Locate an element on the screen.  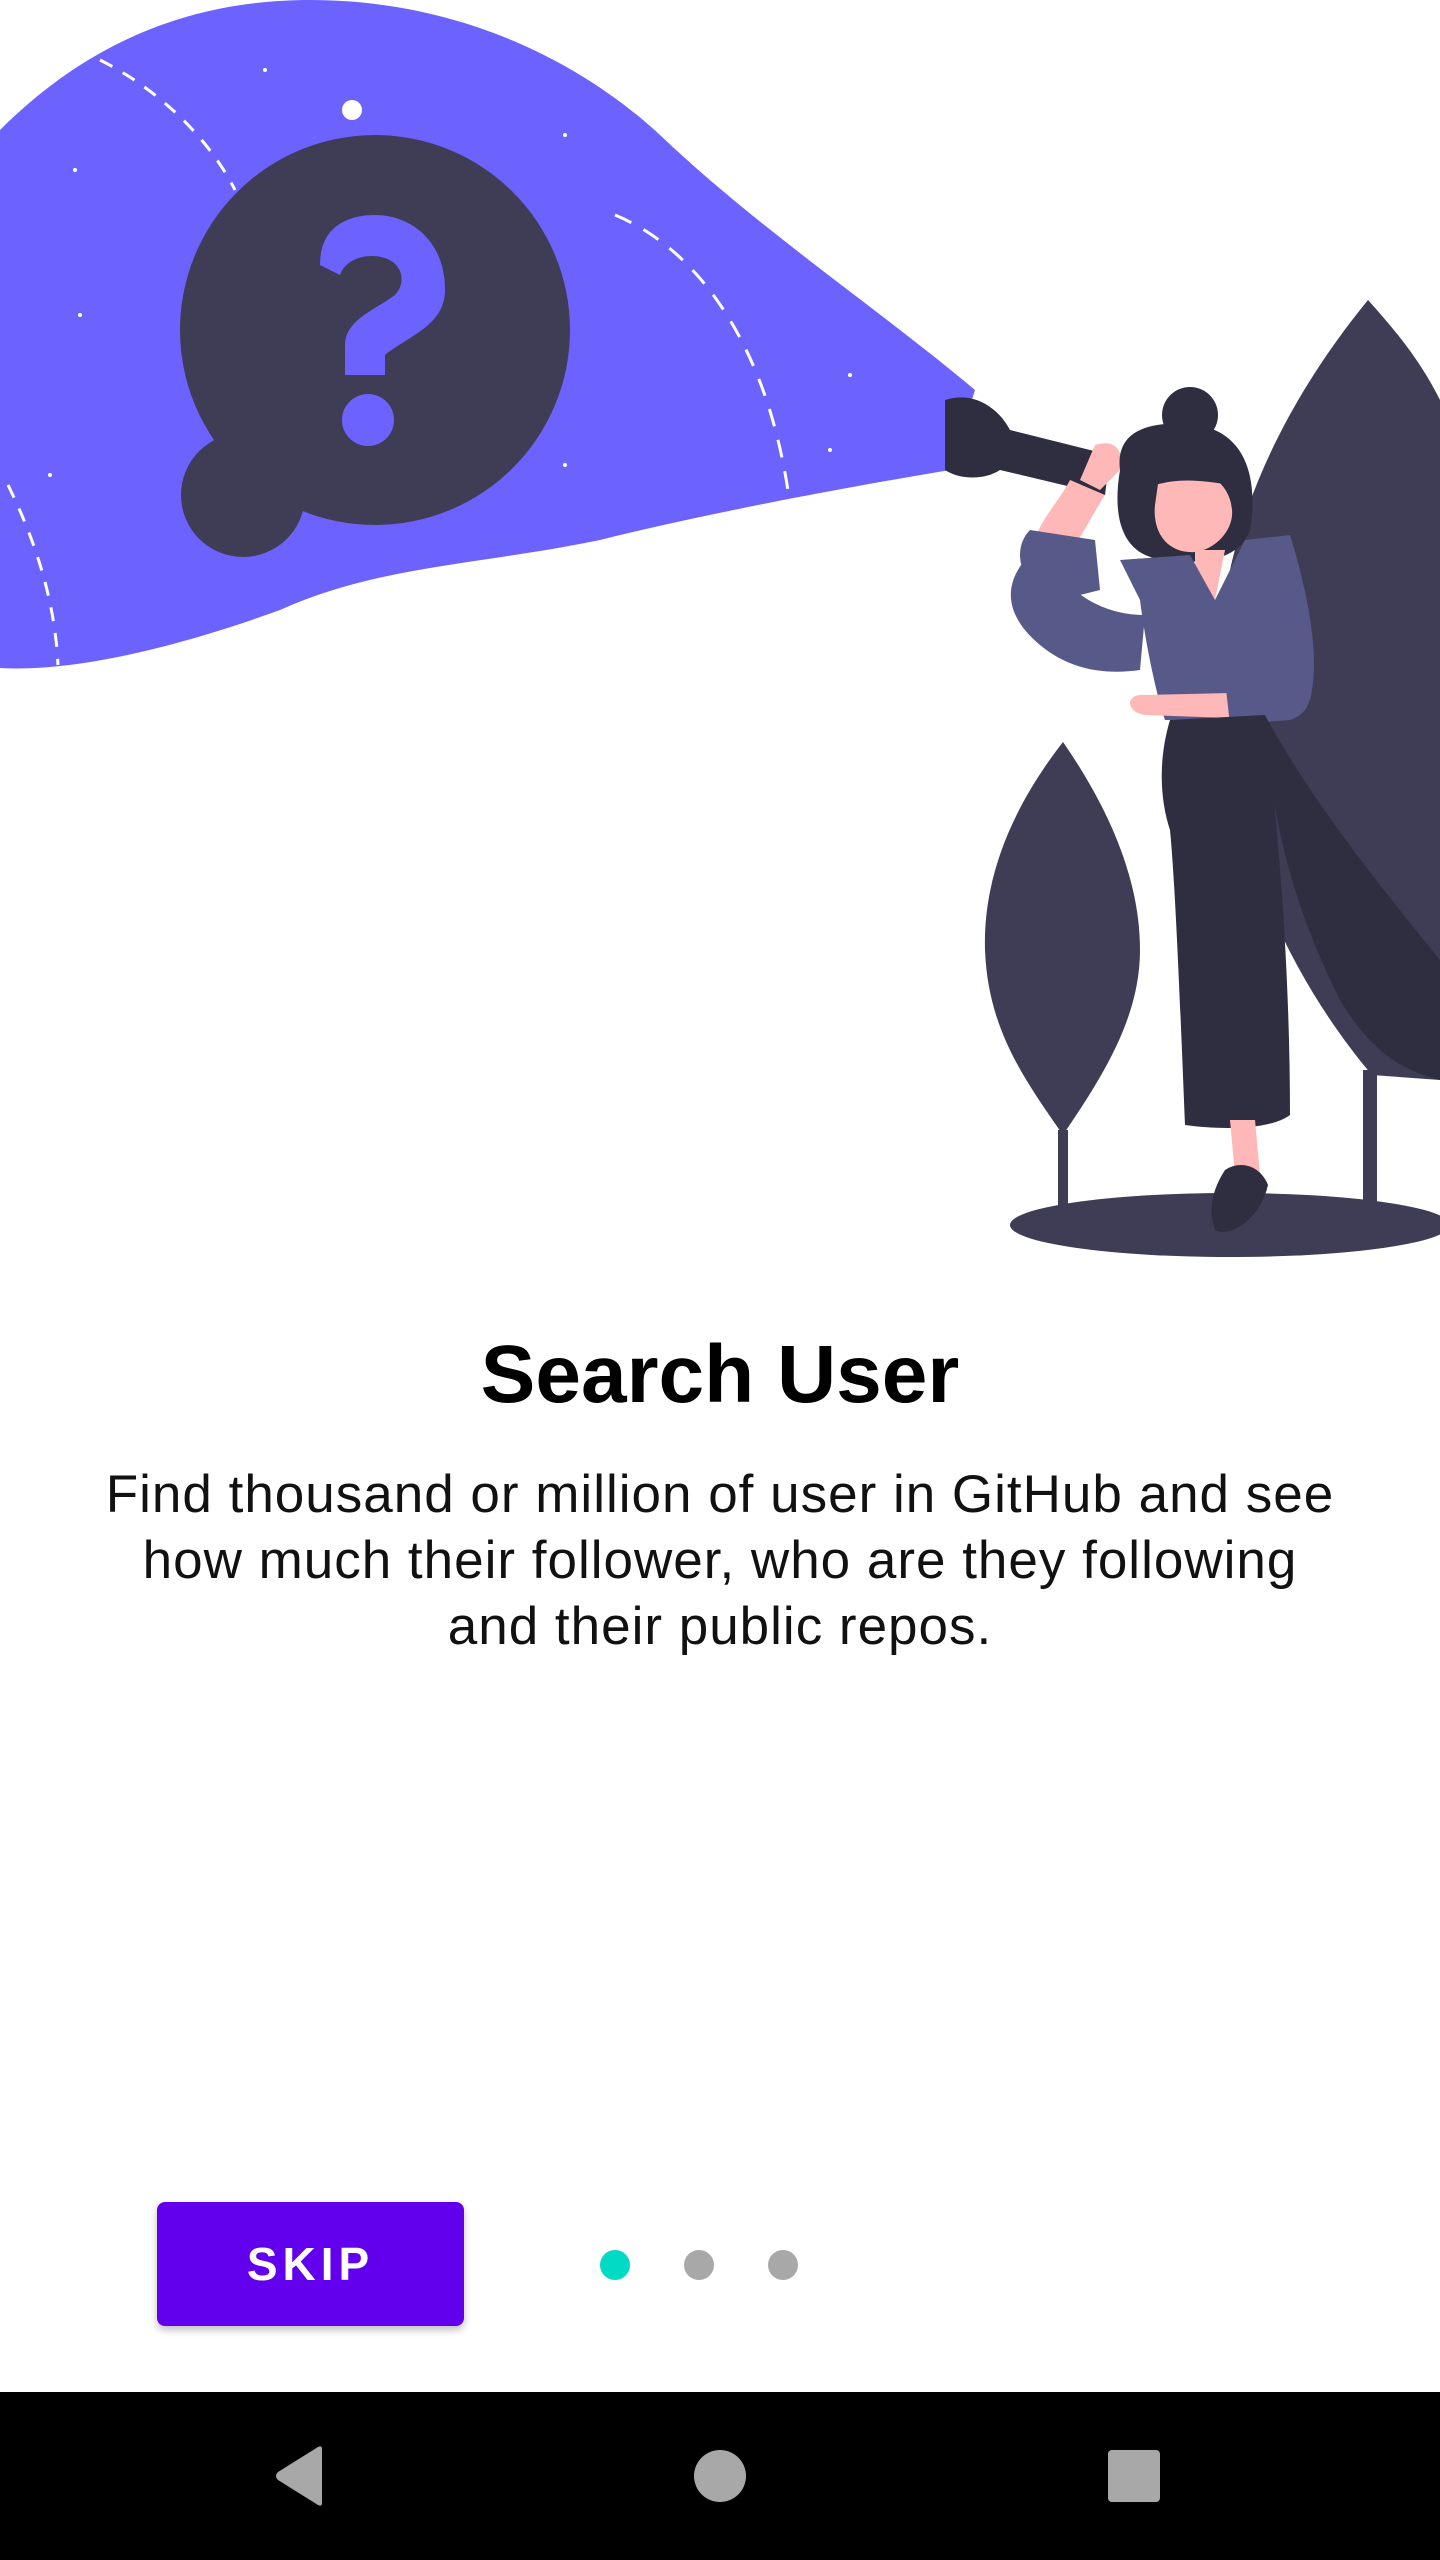
back-triangle-icon is located at coordinates (299, 2476).